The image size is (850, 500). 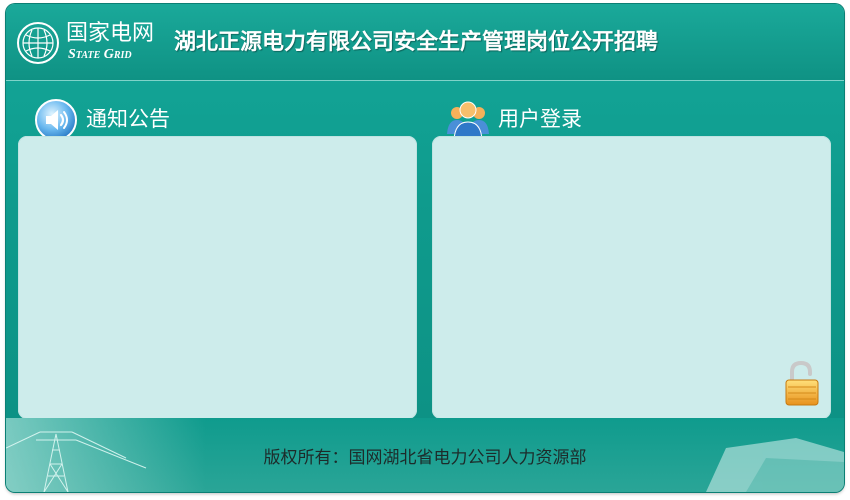 I want to click on logo-chinese-name: 国家电网, so click(x=110, y=33).